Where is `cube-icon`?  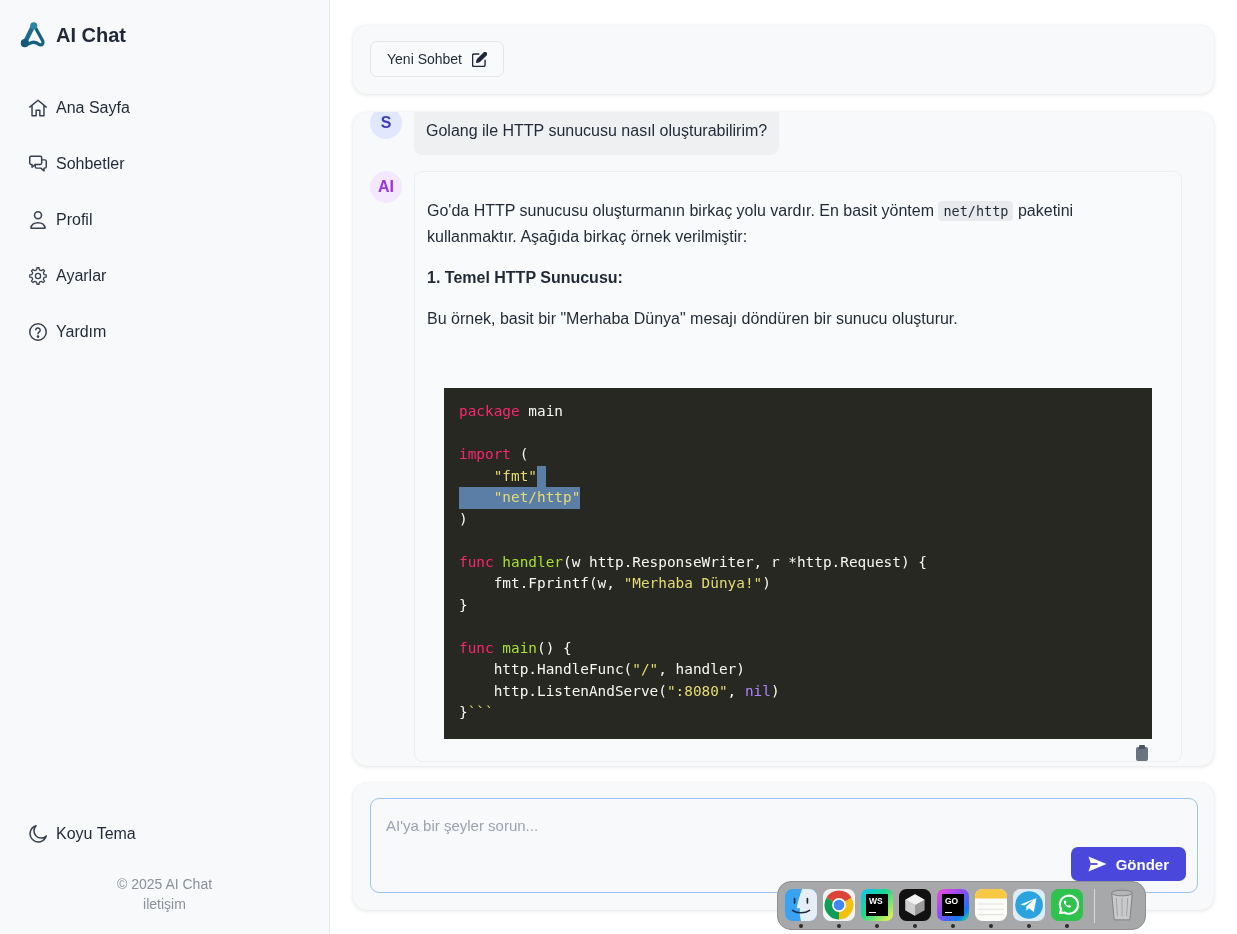
cube-icon is located at coordinates (915, 905).